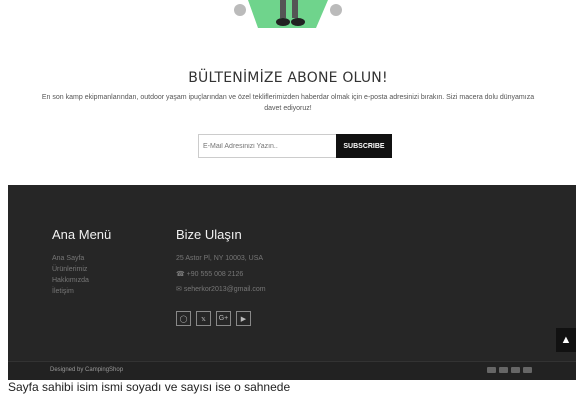  I want to click on instagram-icon: ◯, so click(183, 318).